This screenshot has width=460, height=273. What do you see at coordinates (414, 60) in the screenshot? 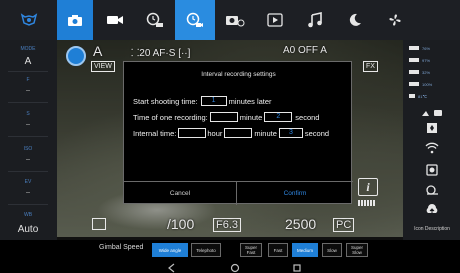
I see `battery-icon` at bounding box center [414, 60].